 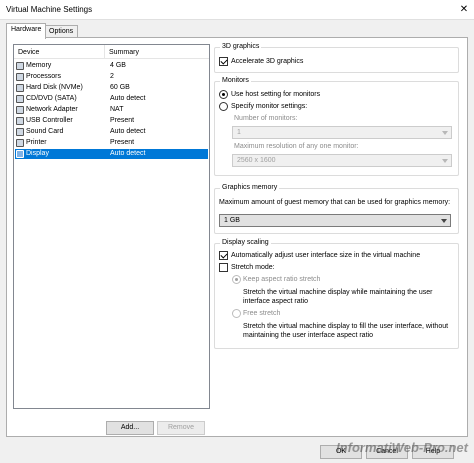 I want to click on device-row-processors: Processors 2, so click(x=111, y=77).